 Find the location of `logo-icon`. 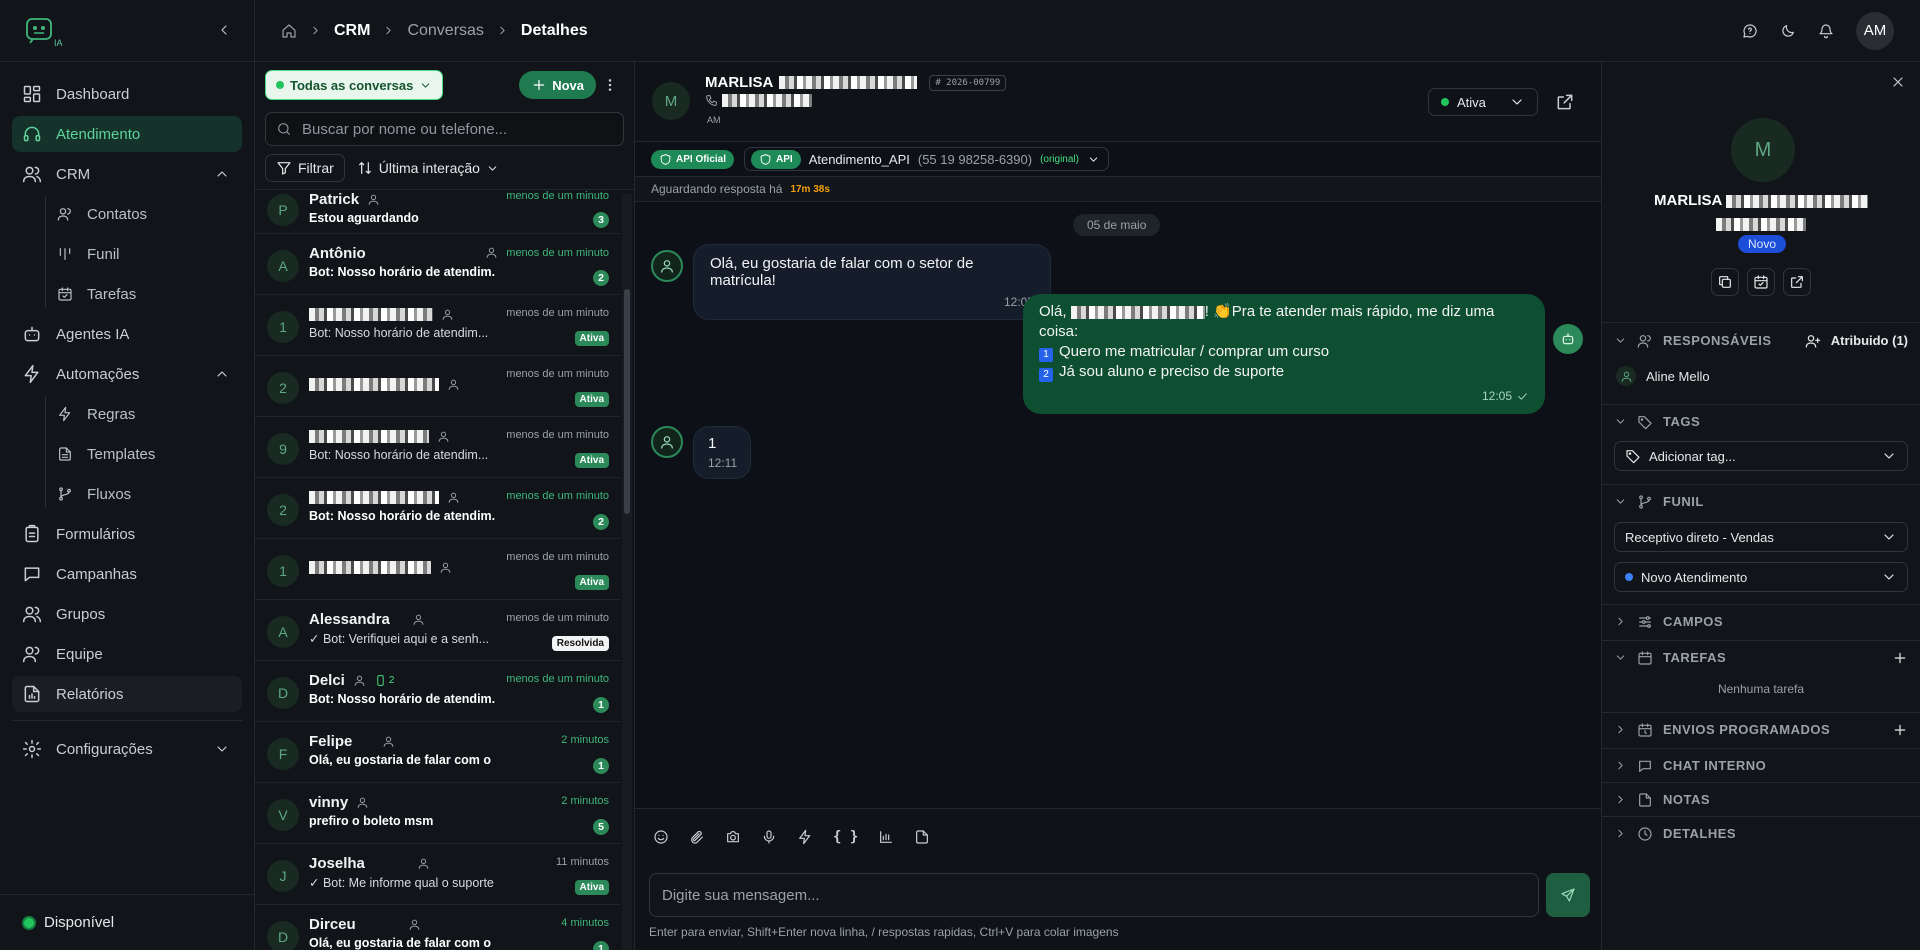

logo-icon is located at coordinates (39, 31).